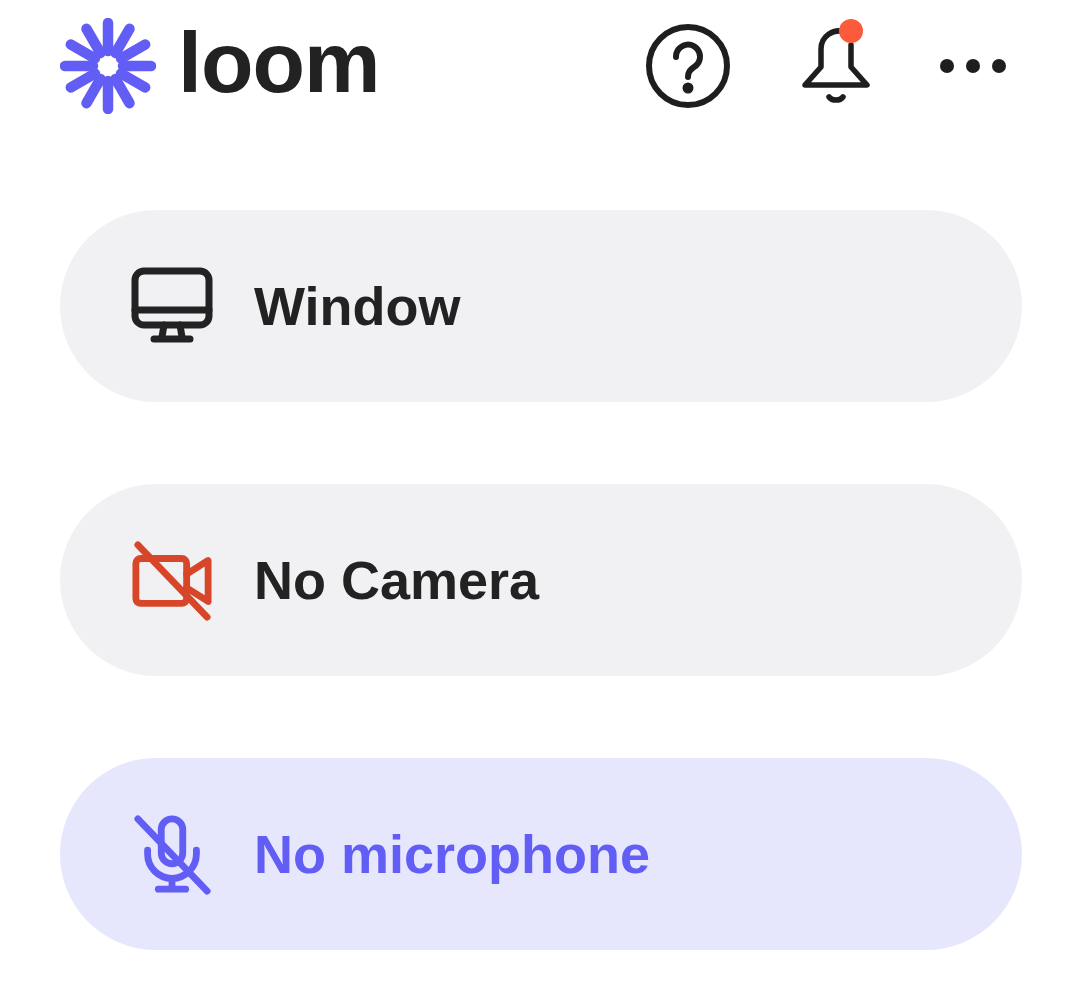  I want to click on logo-icon, so click(108, 66).